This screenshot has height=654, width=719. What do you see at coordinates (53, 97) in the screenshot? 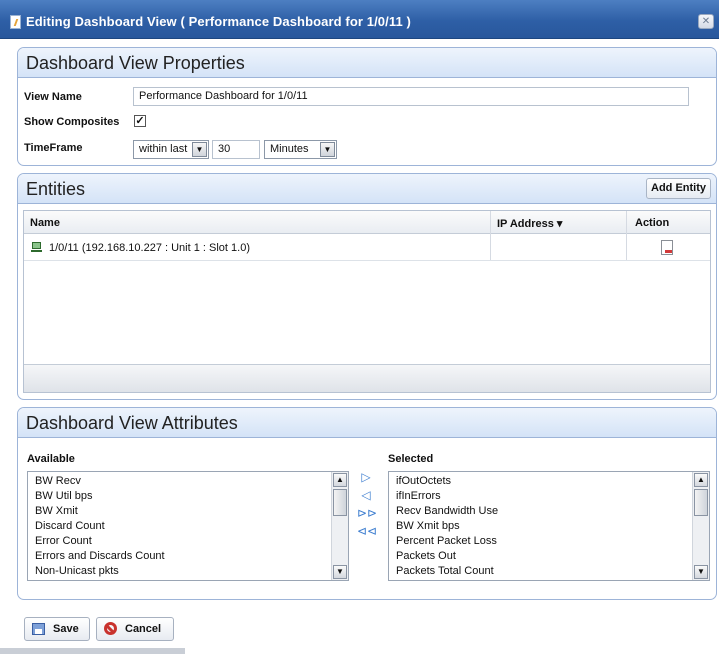
I see `view-name-label: View Name` at bounding box center [53, 97].